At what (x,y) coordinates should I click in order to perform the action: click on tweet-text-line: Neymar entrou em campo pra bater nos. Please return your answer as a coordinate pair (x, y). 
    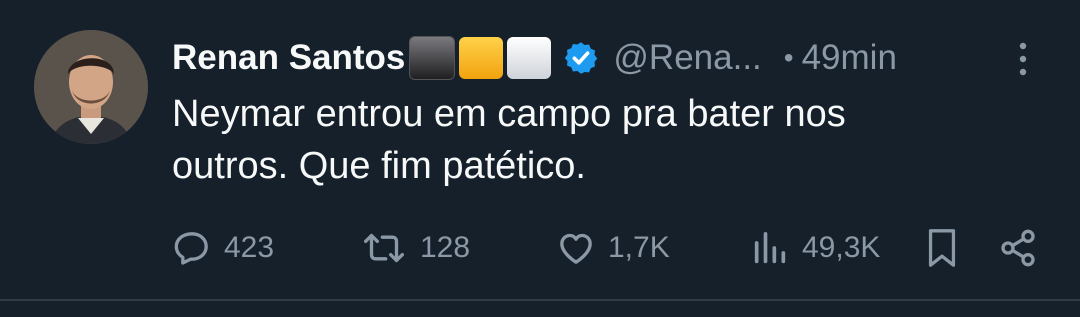
    Looking at the image, I should click on (509, 114).